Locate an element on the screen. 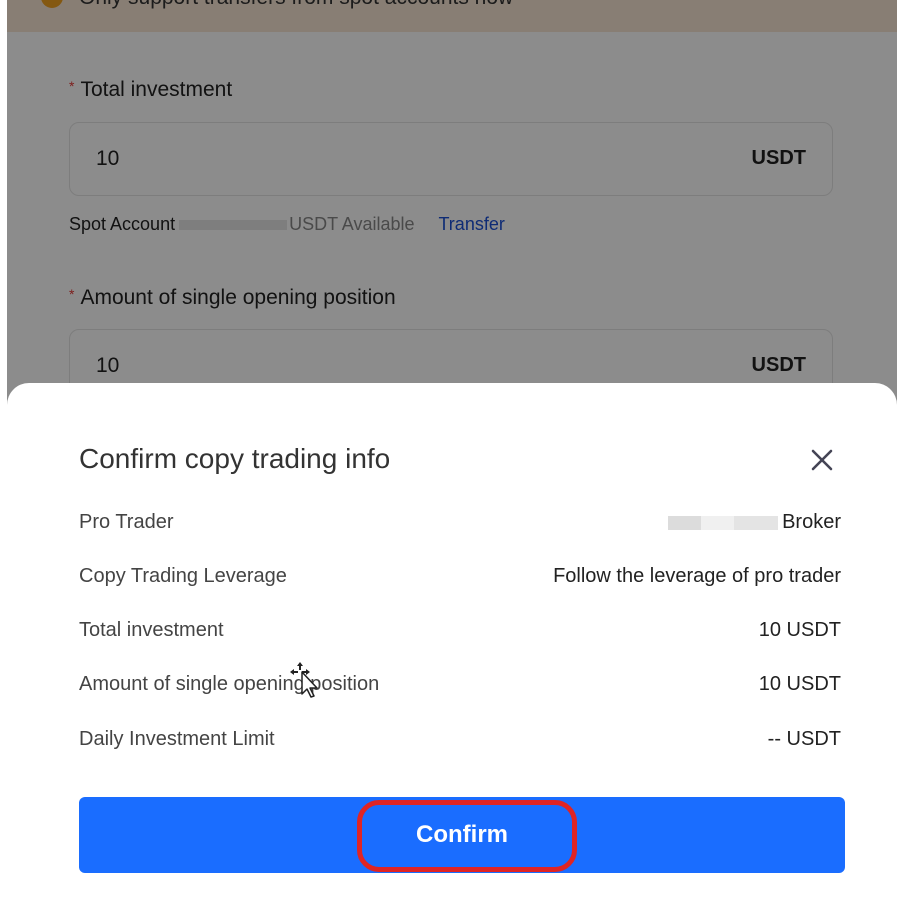 This screenshot has height=906, width=904. daily-limit-label: Daily Investment Limit is located at coordinates (177, 739).